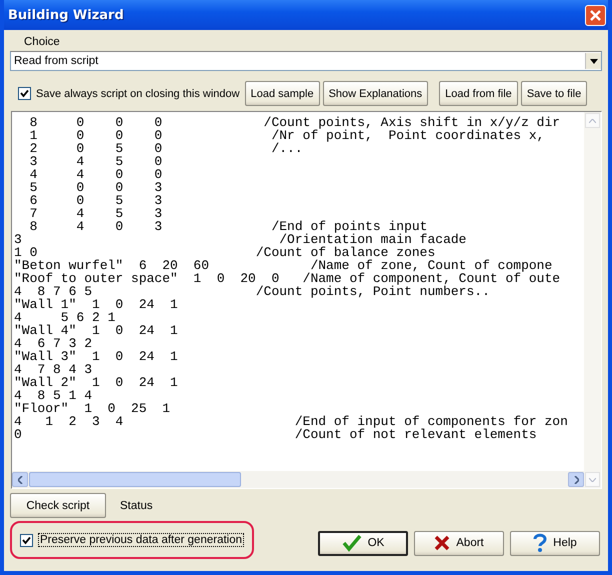 The height and width of the screenshot is (575, 612). Describe the element at coordinates (306, 61) in the screenshot. I see `choice-dropdown: Read from script` at that location.